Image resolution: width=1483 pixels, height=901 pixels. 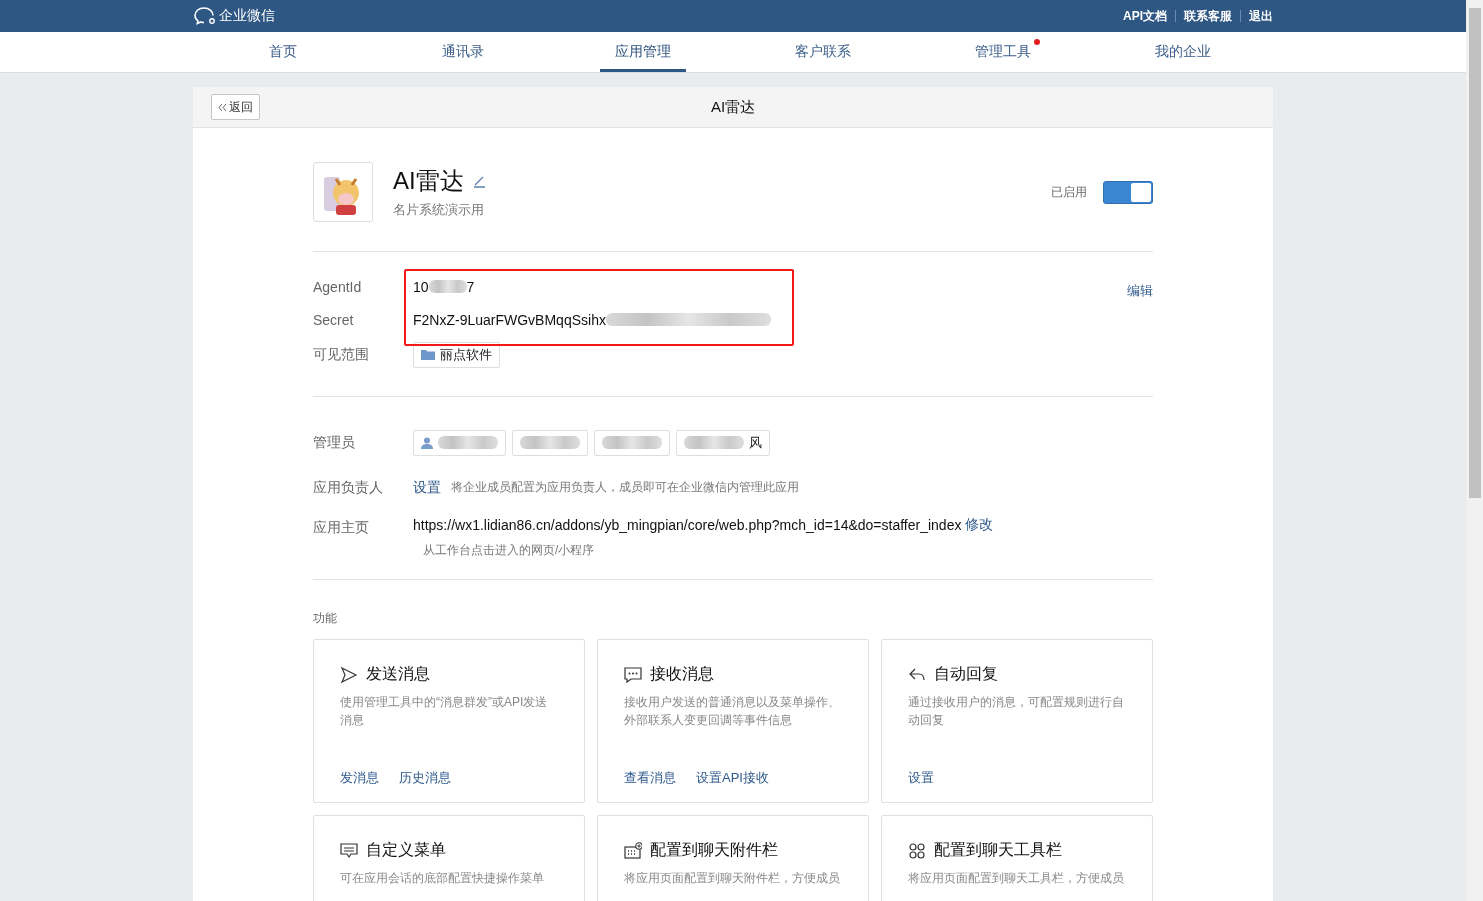 I want to click on scrollbar-thumb, so click(x=1474, y=253).